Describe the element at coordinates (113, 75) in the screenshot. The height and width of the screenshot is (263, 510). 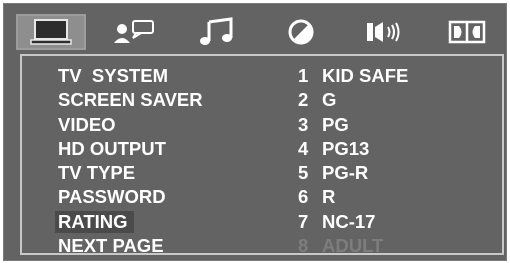
I see `menu-item-label: TV SYSTEM` at that location.